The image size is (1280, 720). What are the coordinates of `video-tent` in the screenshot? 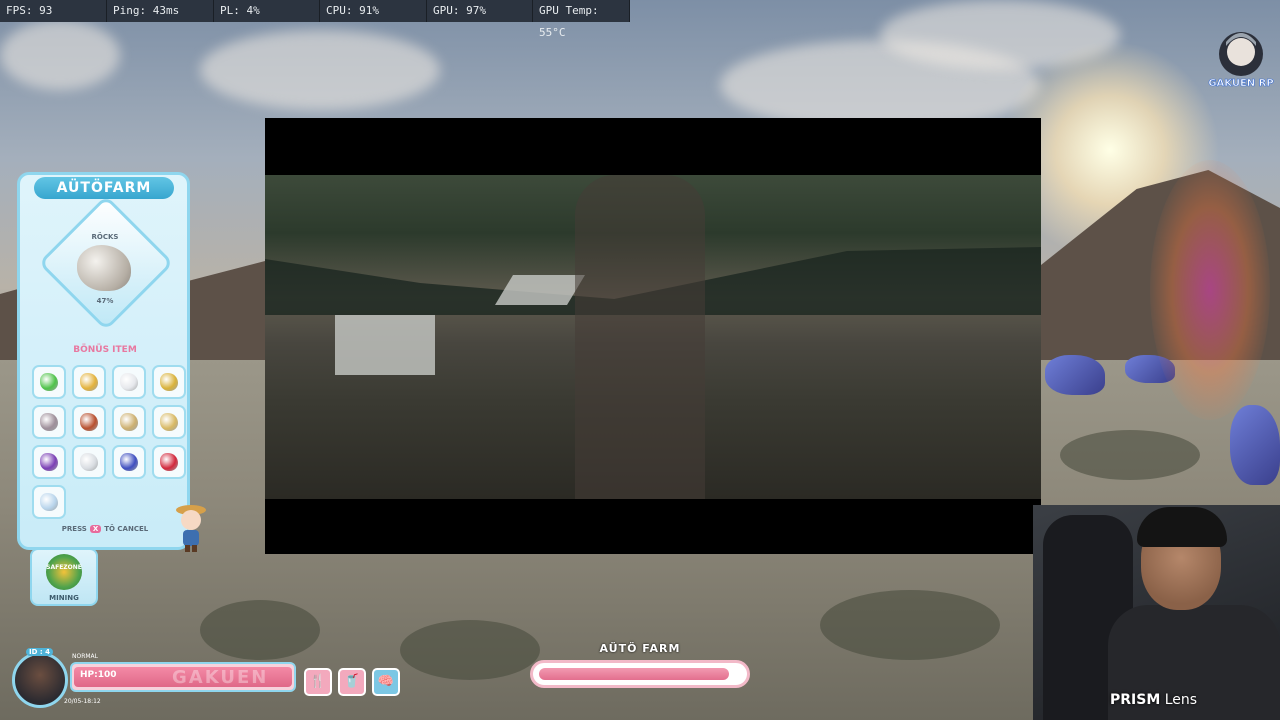 It's located at (385, 345).